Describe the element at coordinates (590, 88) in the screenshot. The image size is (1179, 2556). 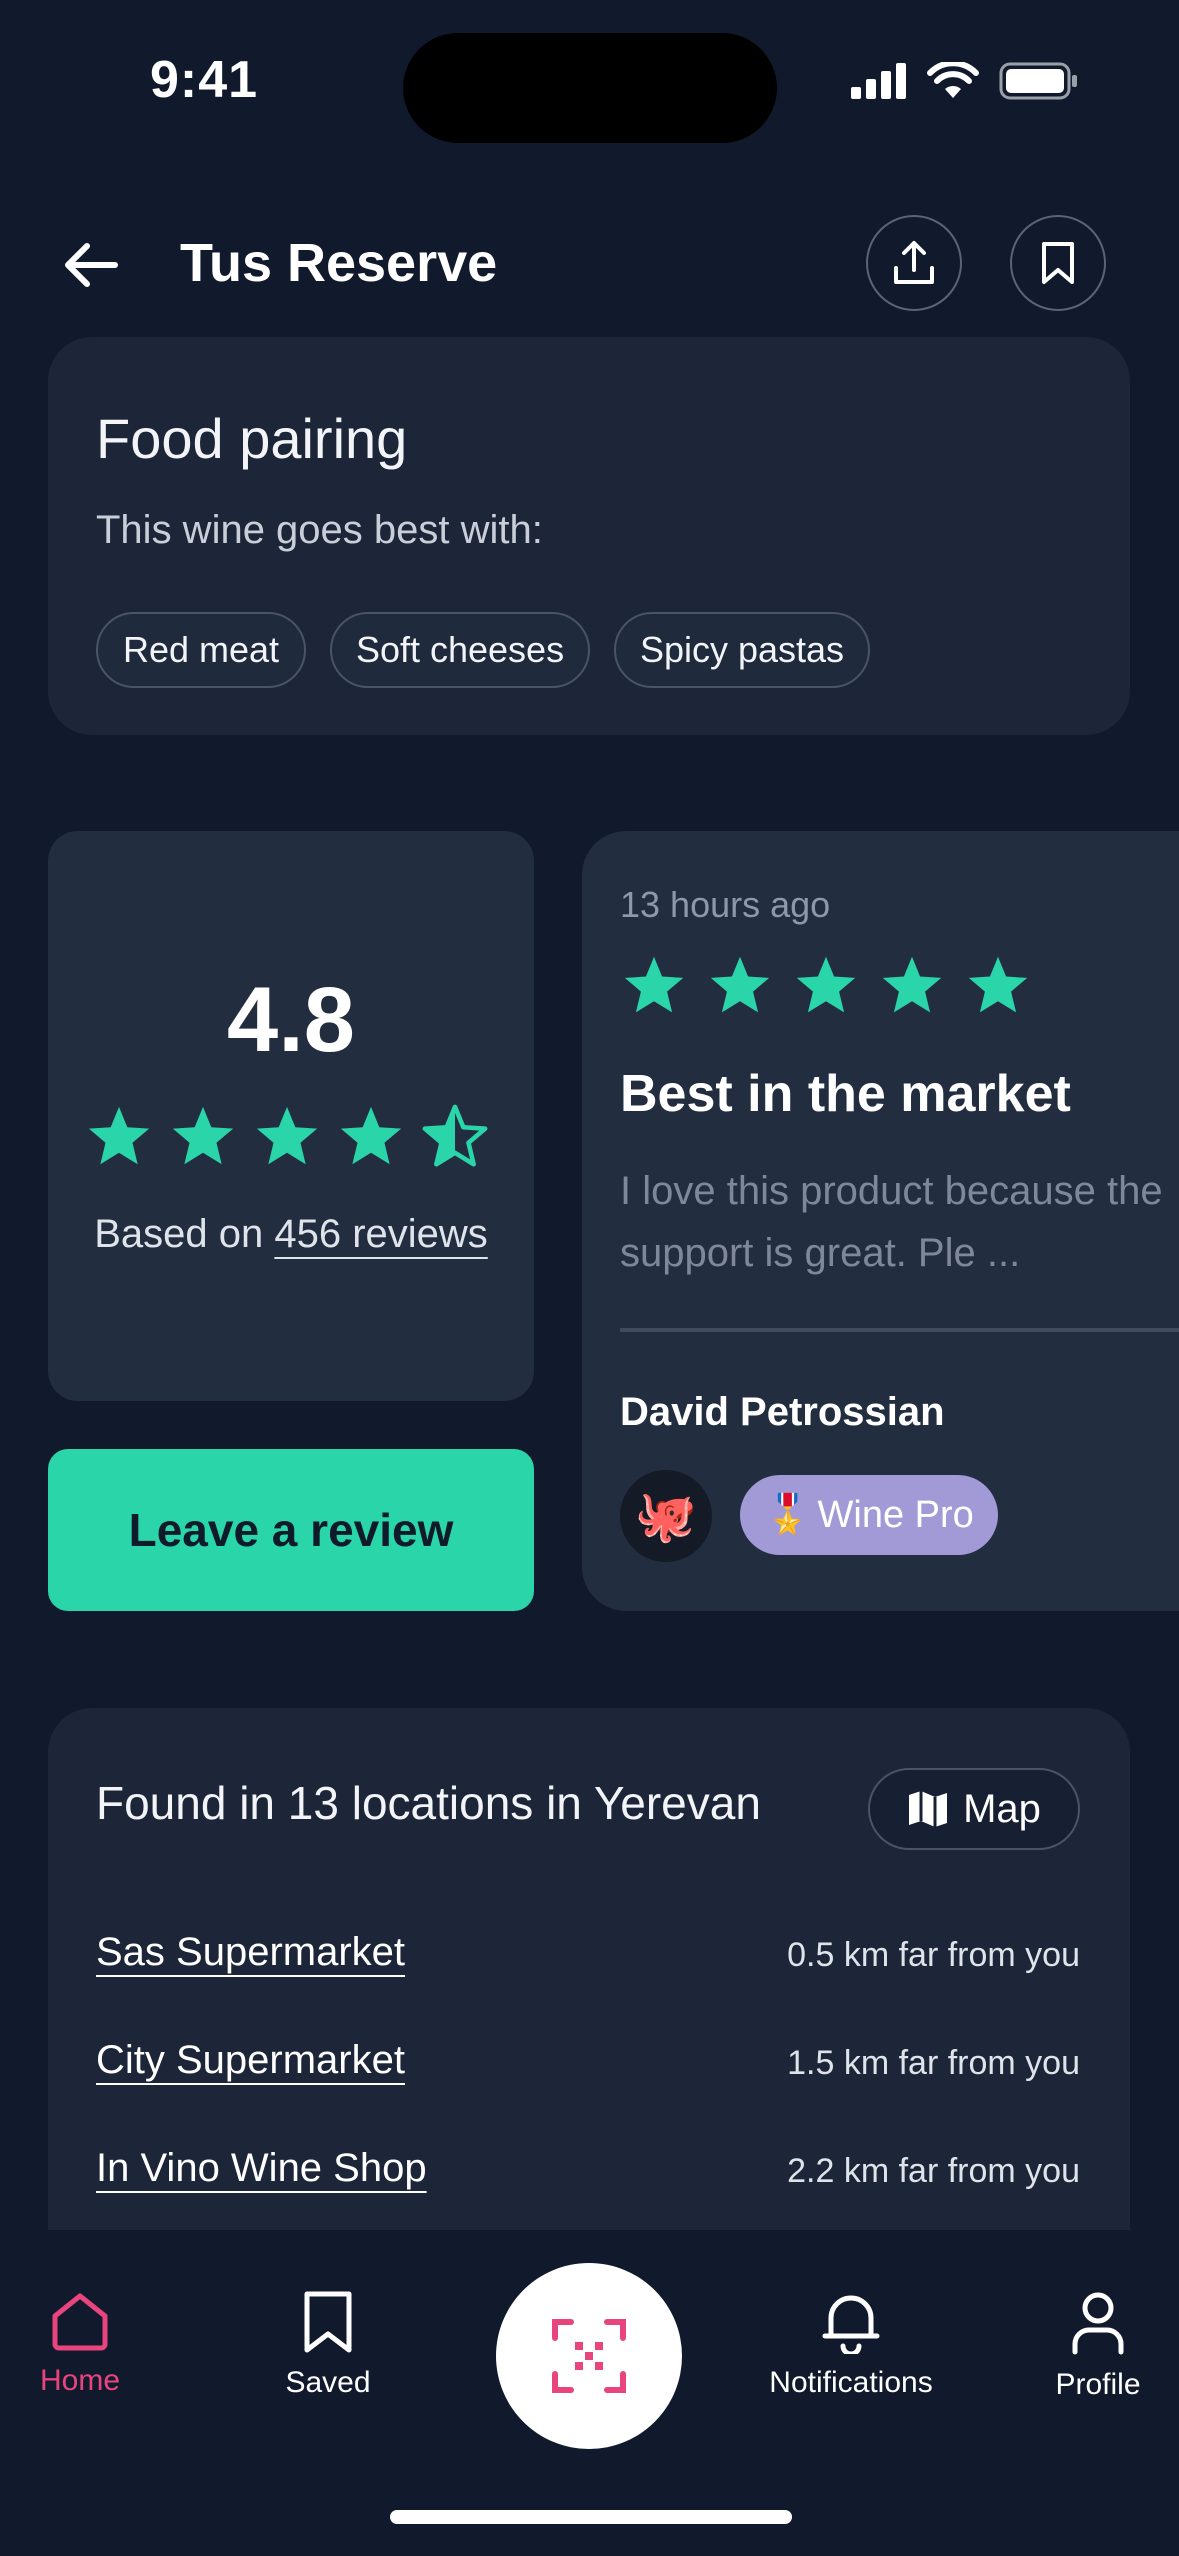
I see `dynamic-island` at that location.